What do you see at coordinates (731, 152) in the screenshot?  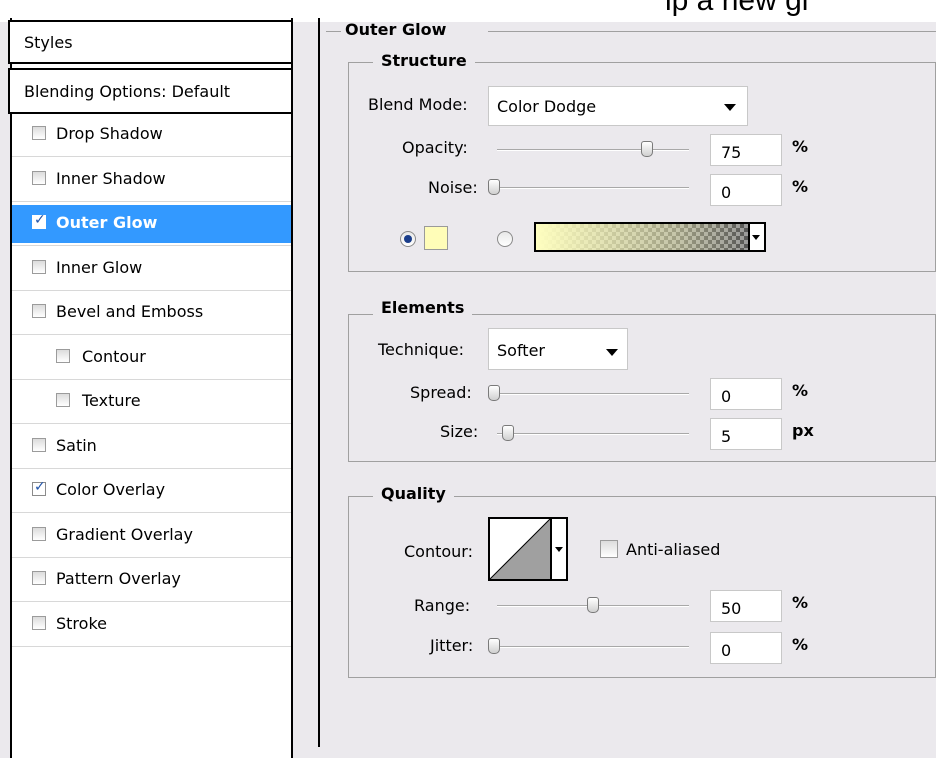 I see `opacity-value: 75` at bounding box center [731, 152].